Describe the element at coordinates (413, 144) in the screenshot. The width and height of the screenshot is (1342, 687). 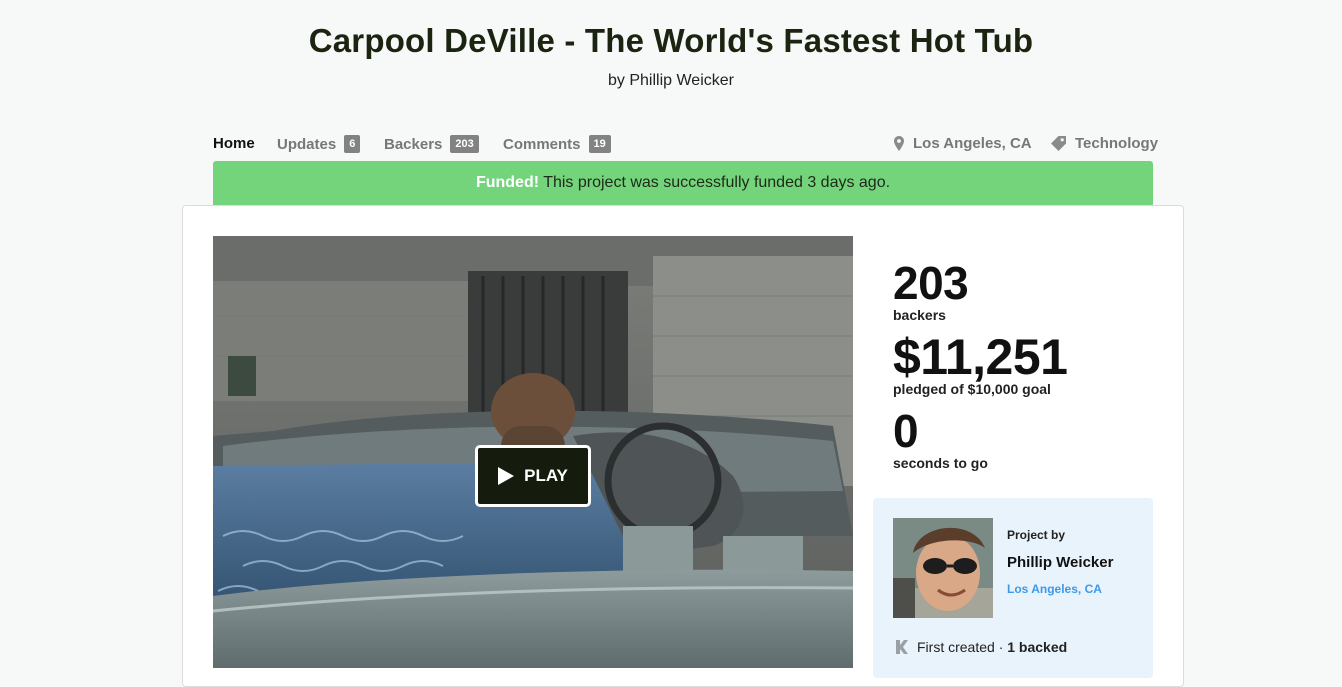
I see `tab-backers-label: Backers` at that location.